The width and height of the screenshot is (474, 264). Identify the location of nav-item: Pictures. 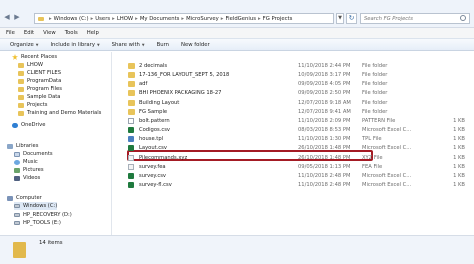
(29, 170).